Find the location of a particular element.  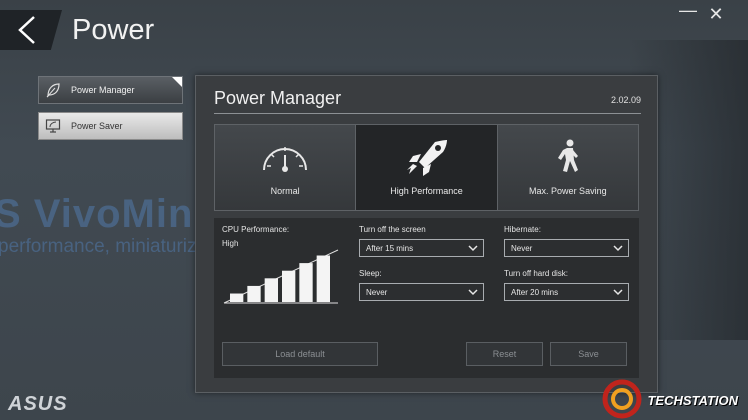

mode-max-power-saving: Max. Power Saving is located at coordinates (567, 167).